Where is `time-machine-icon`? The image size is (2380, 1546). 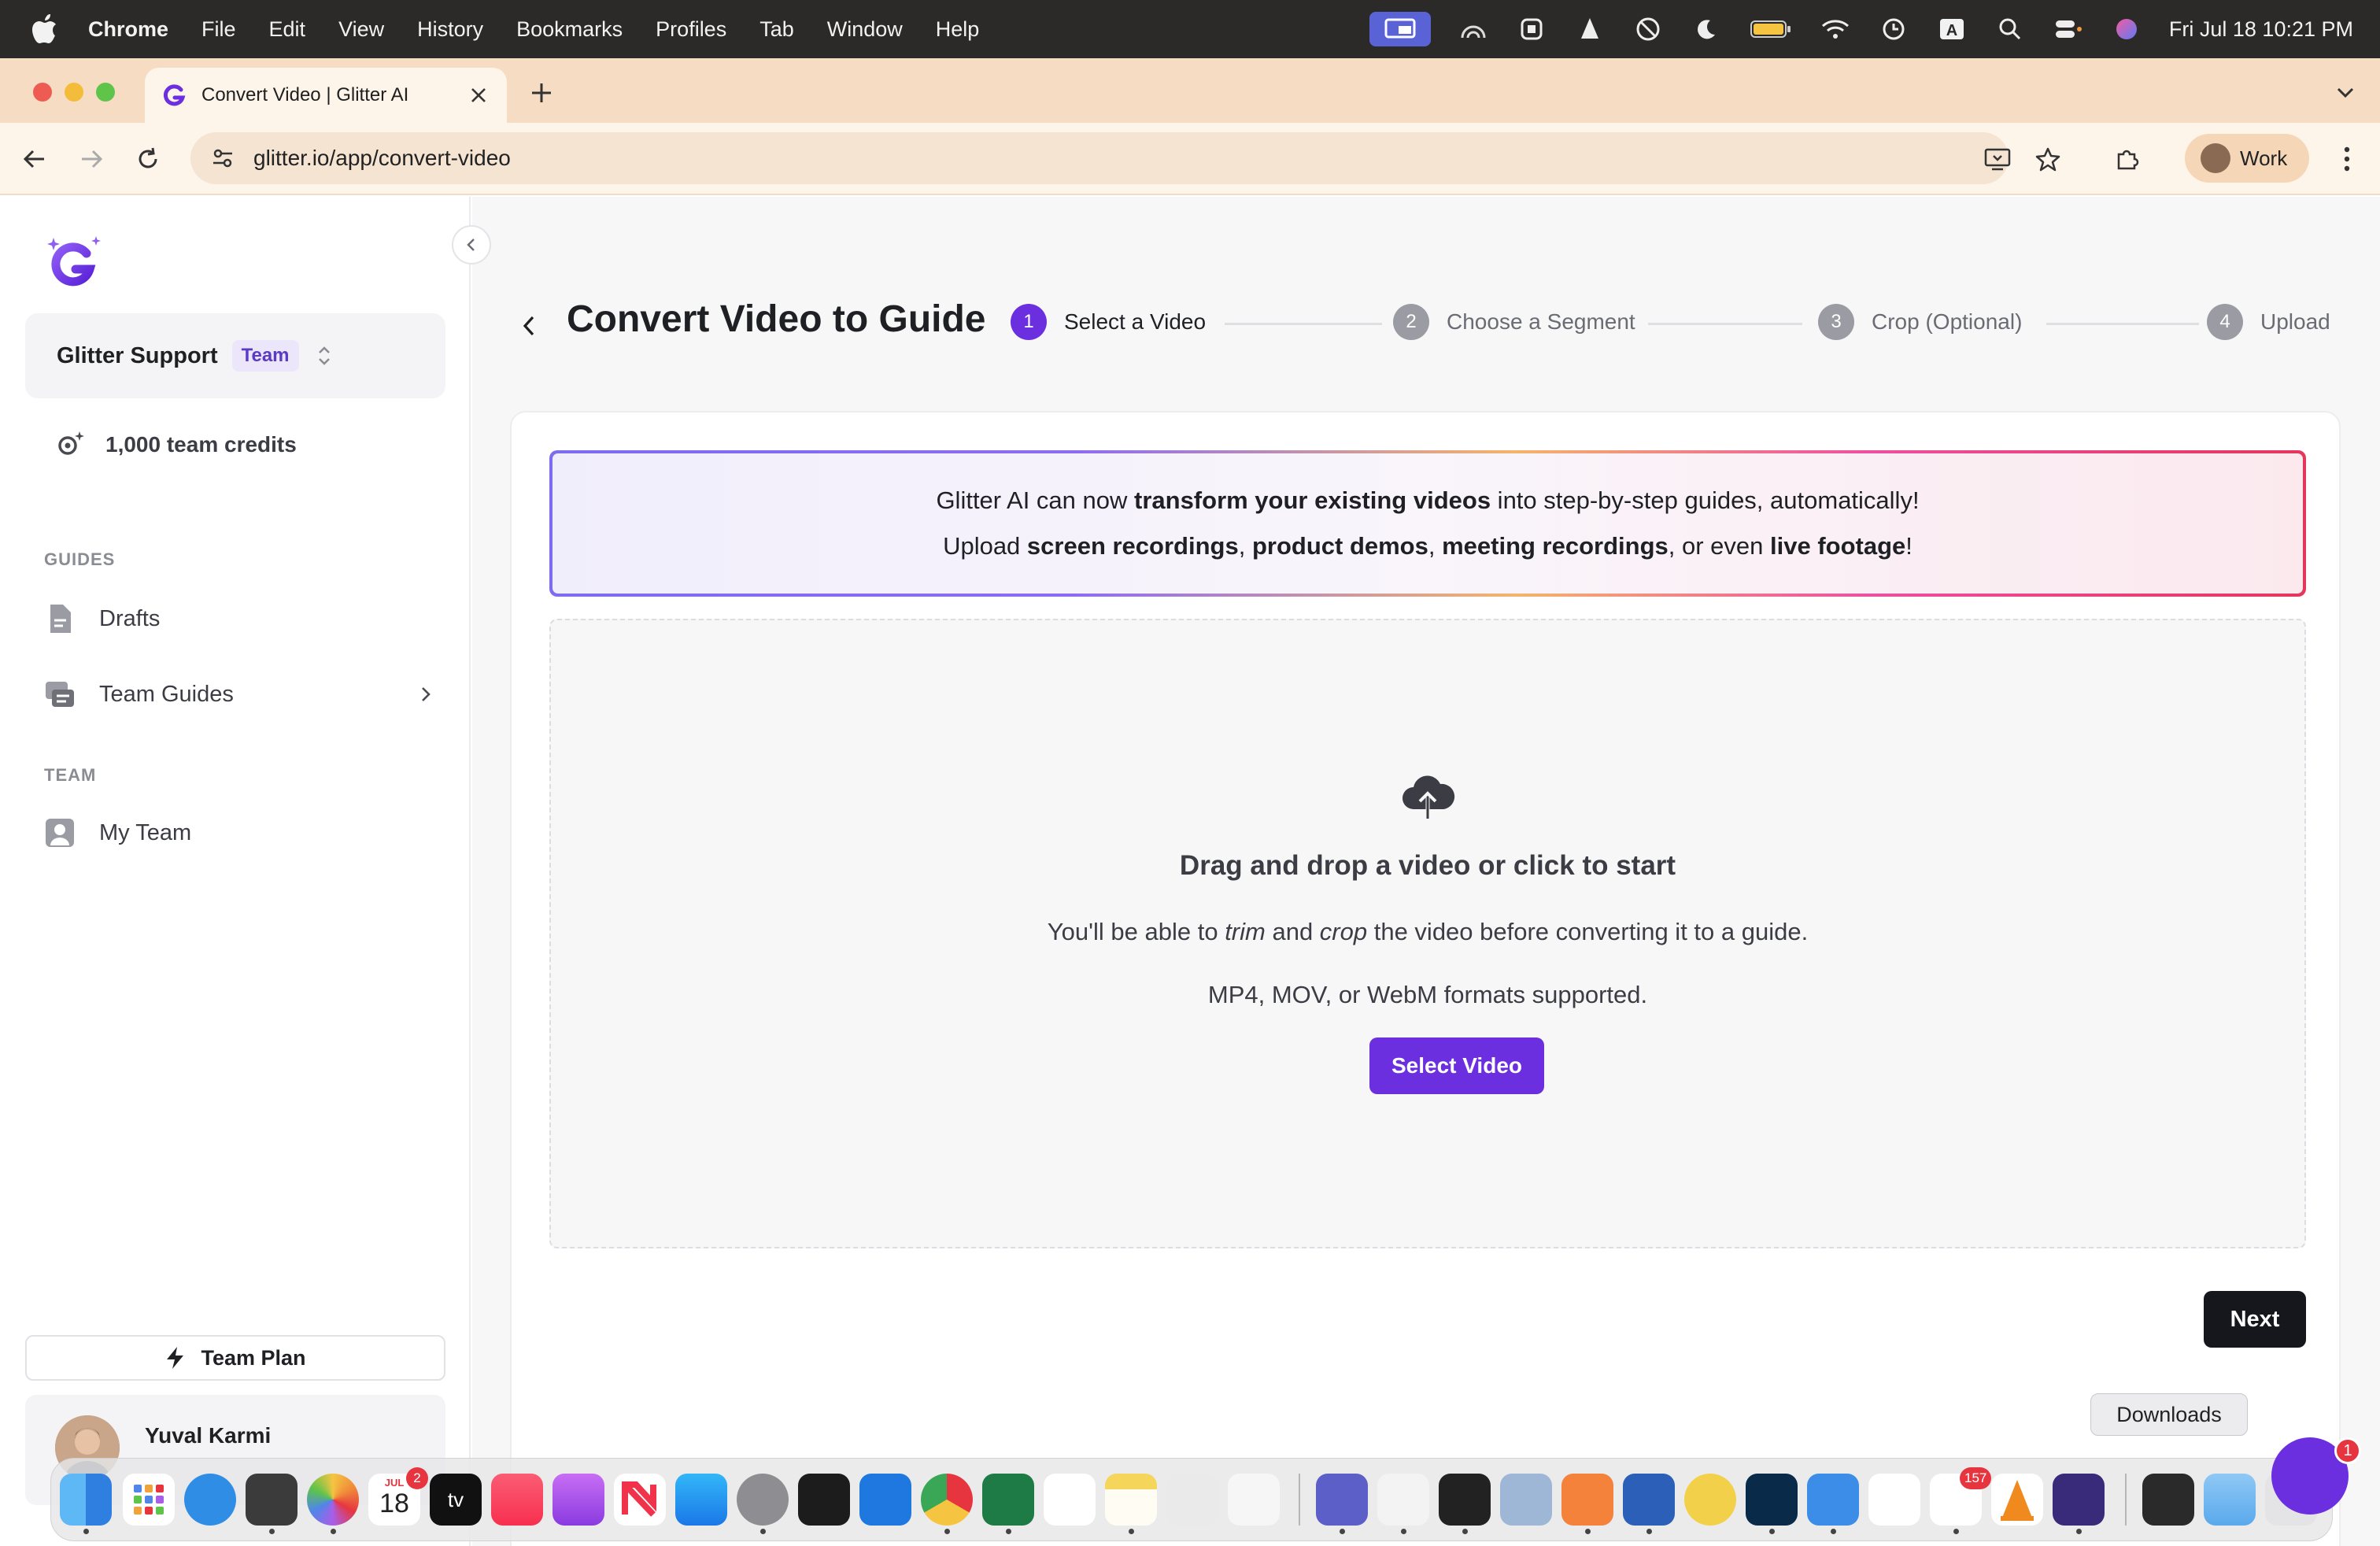
time-machine-icon is located at coordinates (1893, 29).